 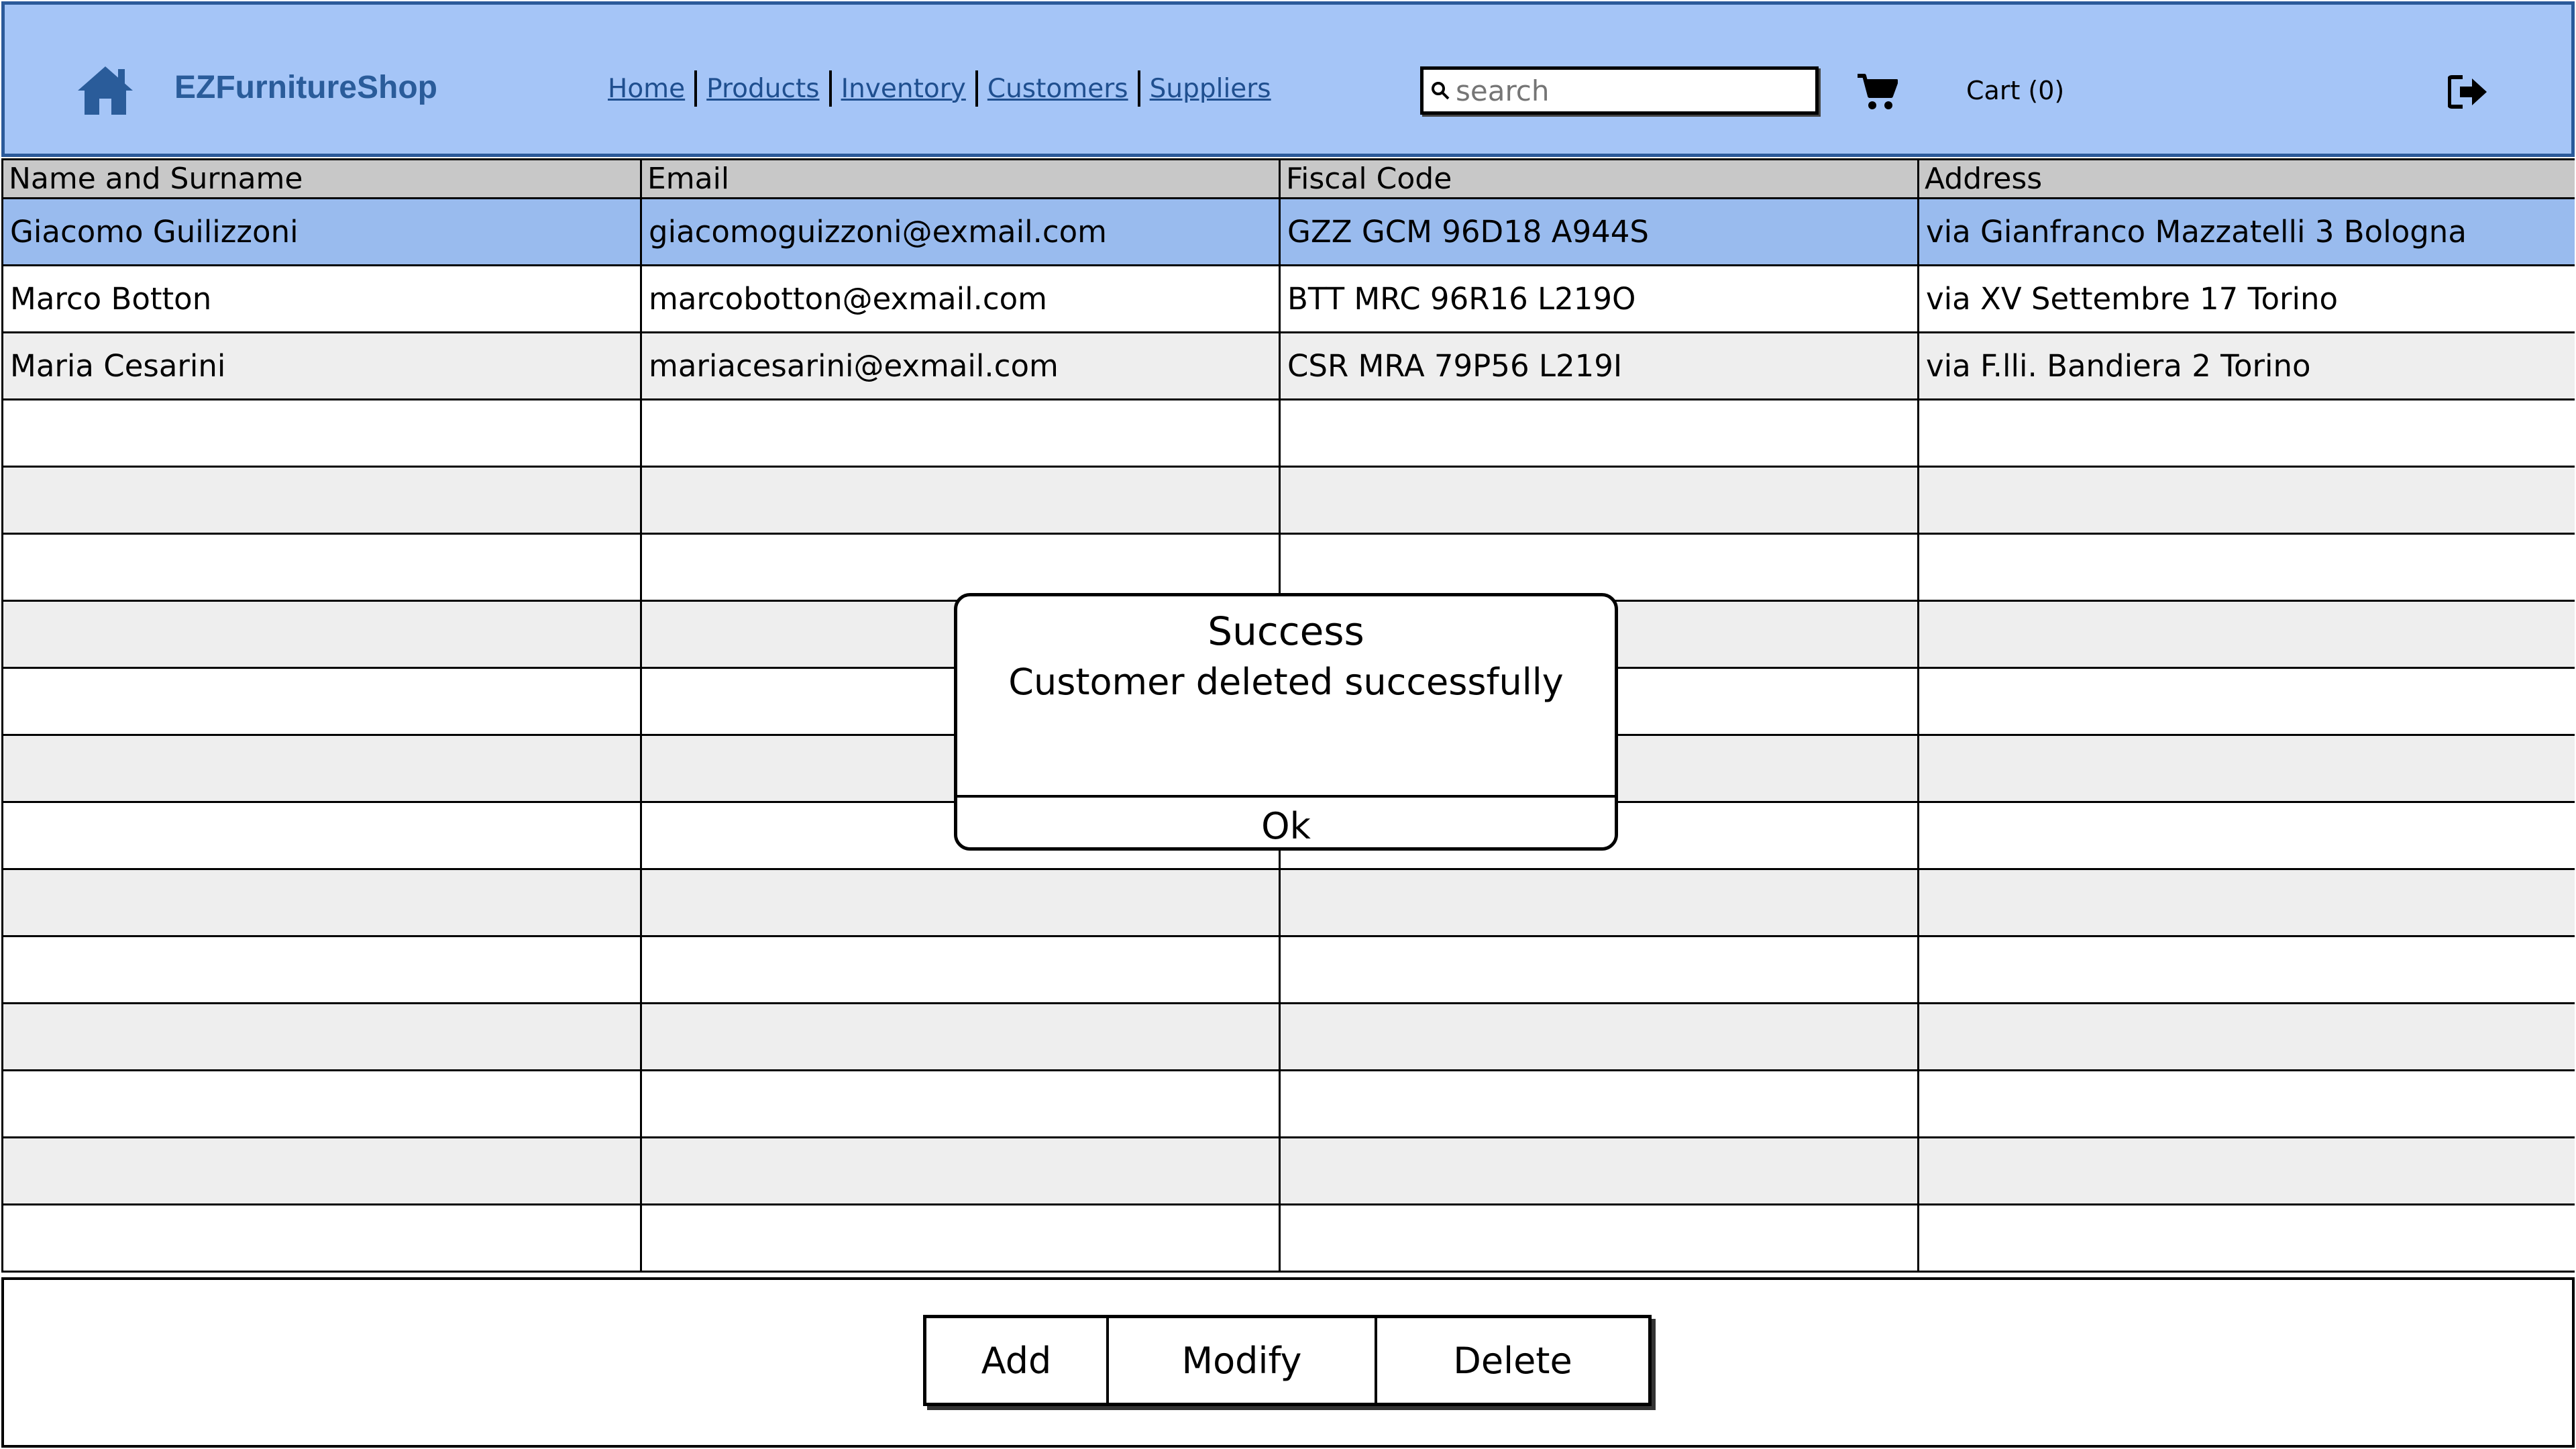 I want to click on cell-name: Marco Botton, so click(x=321, y=298).